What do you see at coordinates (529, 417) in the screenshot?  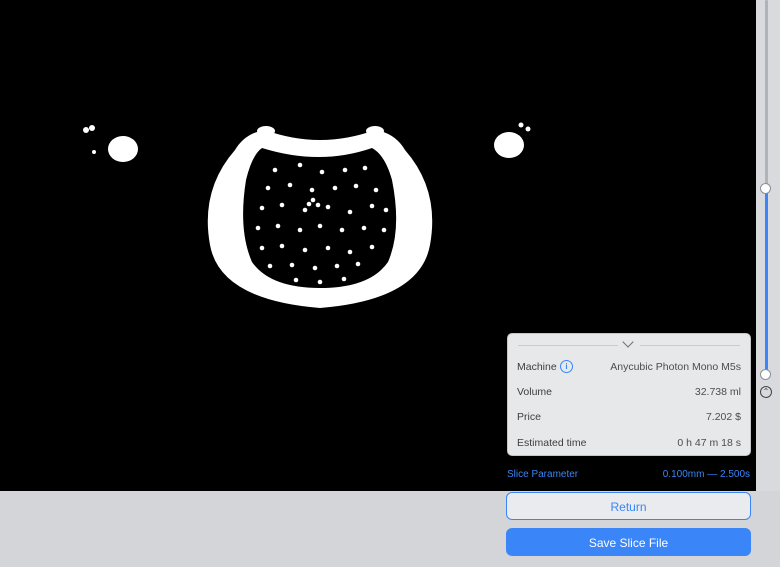 I see `price-label: Price` at bounding box center [529, 417].